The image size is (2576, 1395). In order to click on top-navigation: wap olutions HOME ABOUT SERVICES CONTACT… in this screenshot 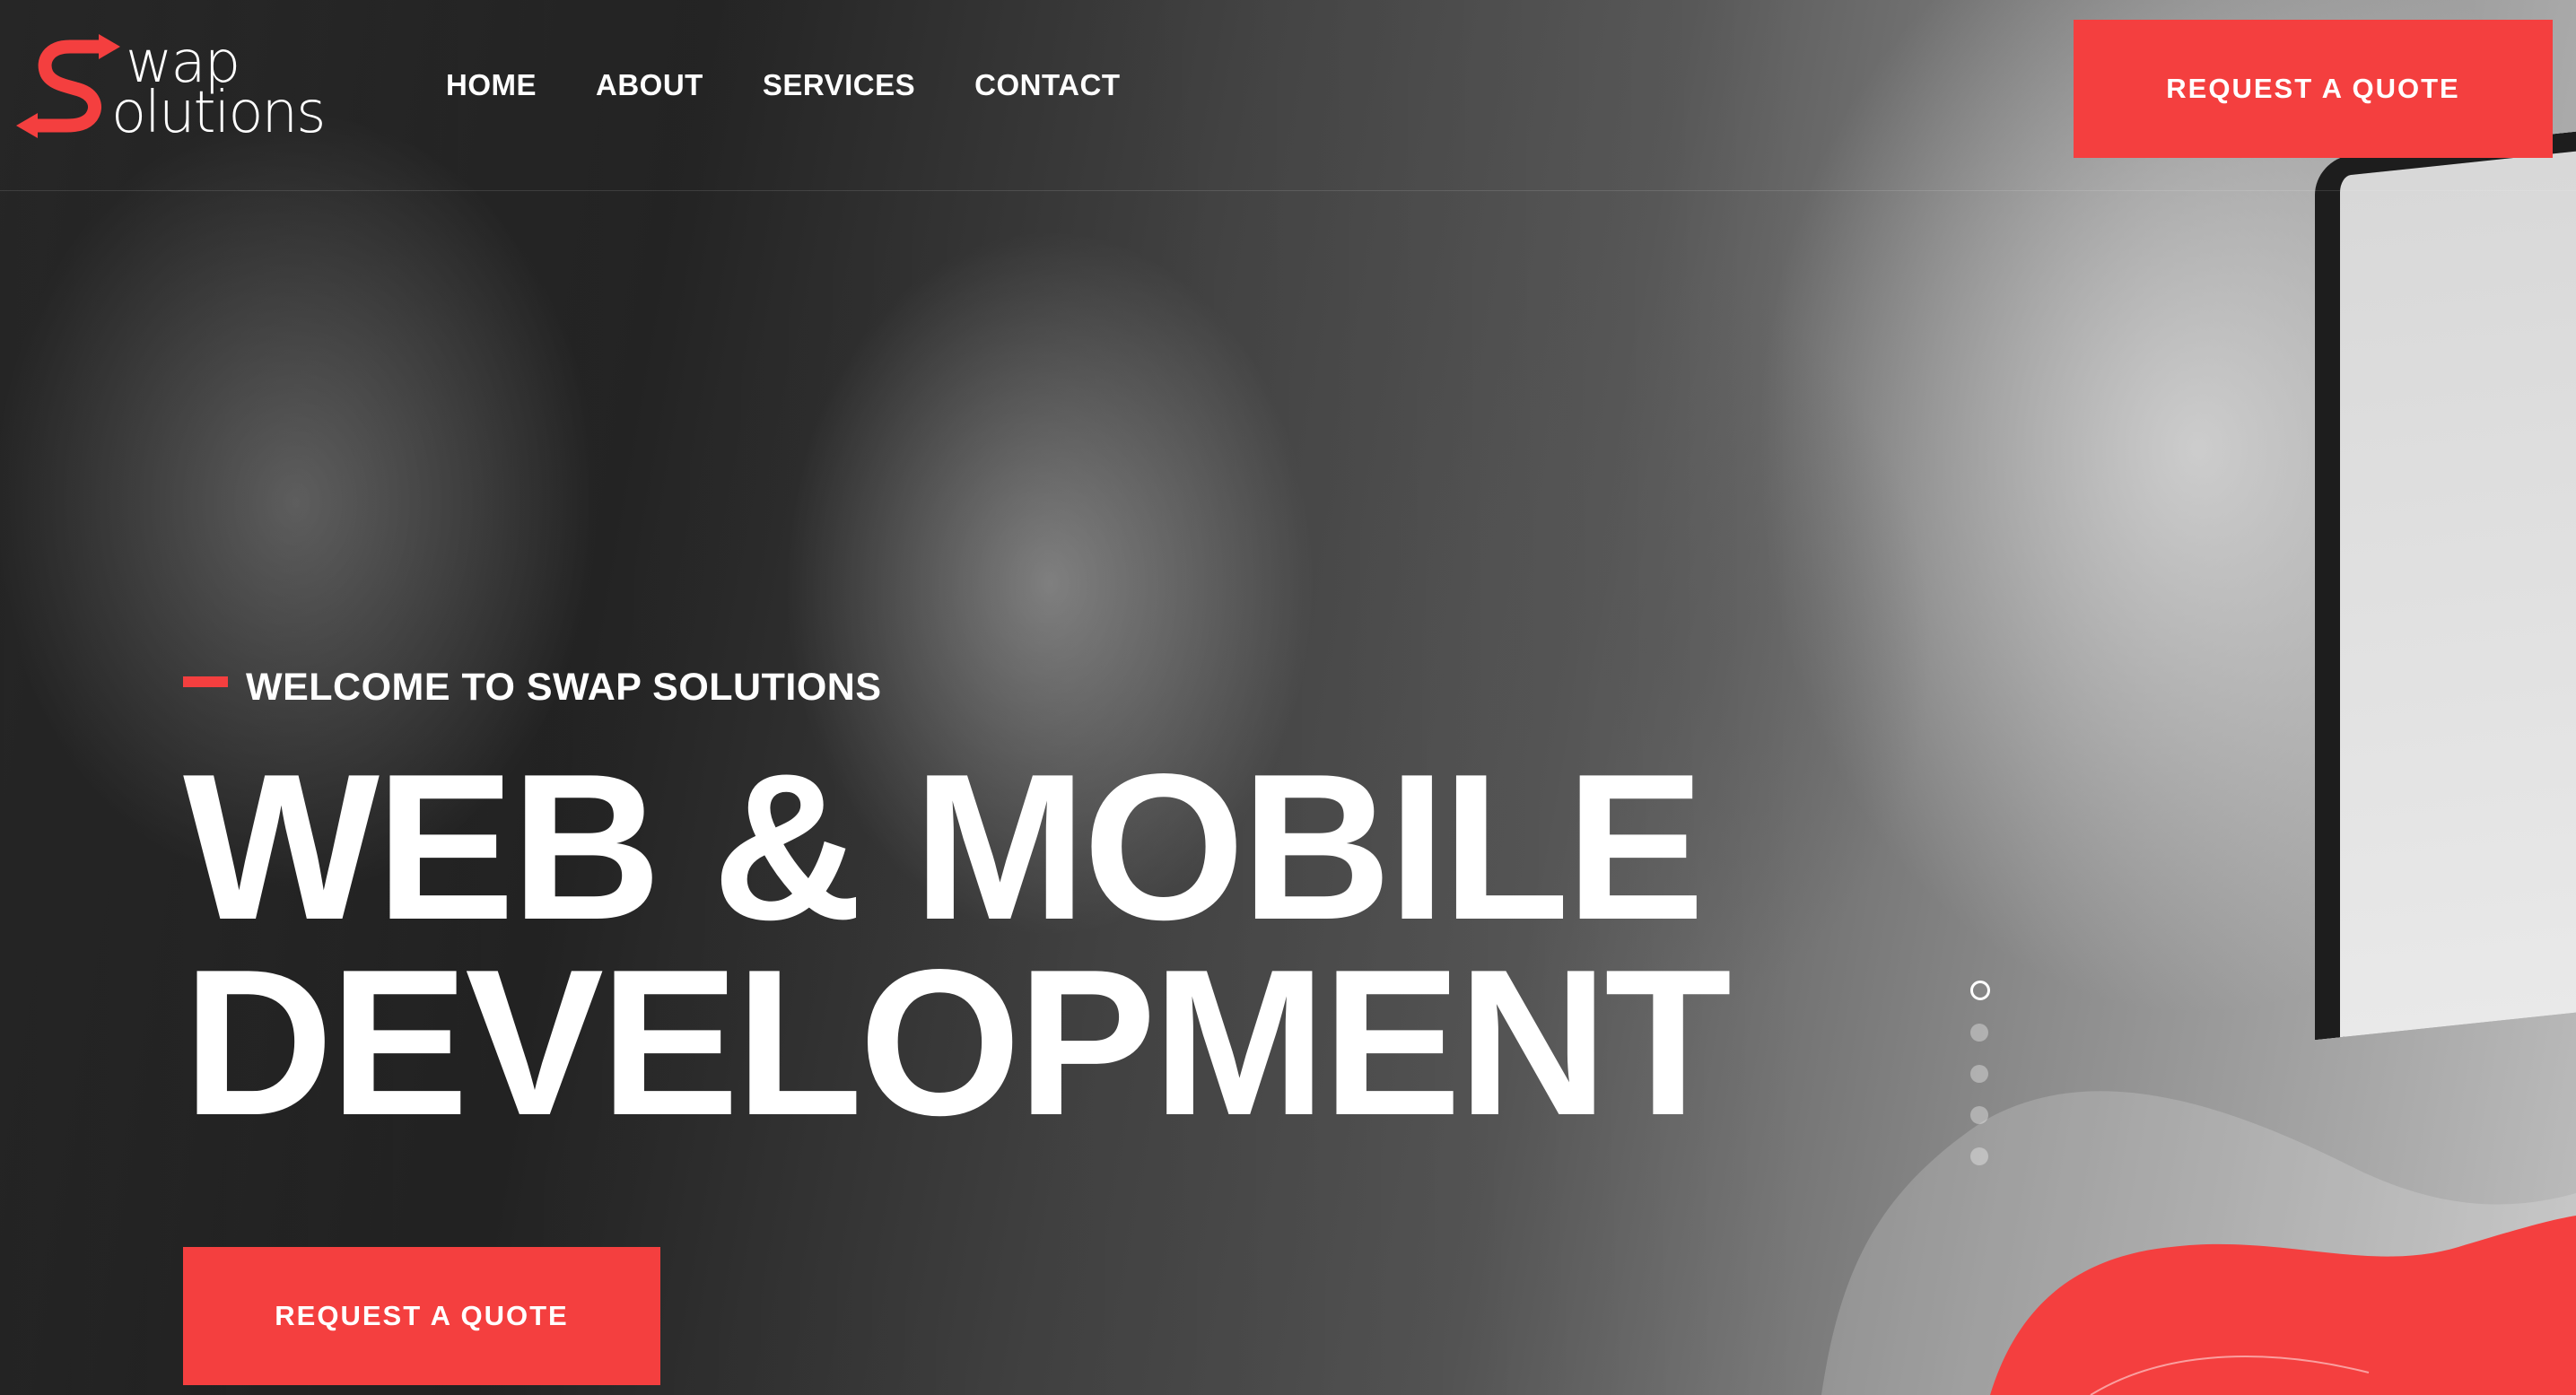, I will do `click(1288, 95)`.